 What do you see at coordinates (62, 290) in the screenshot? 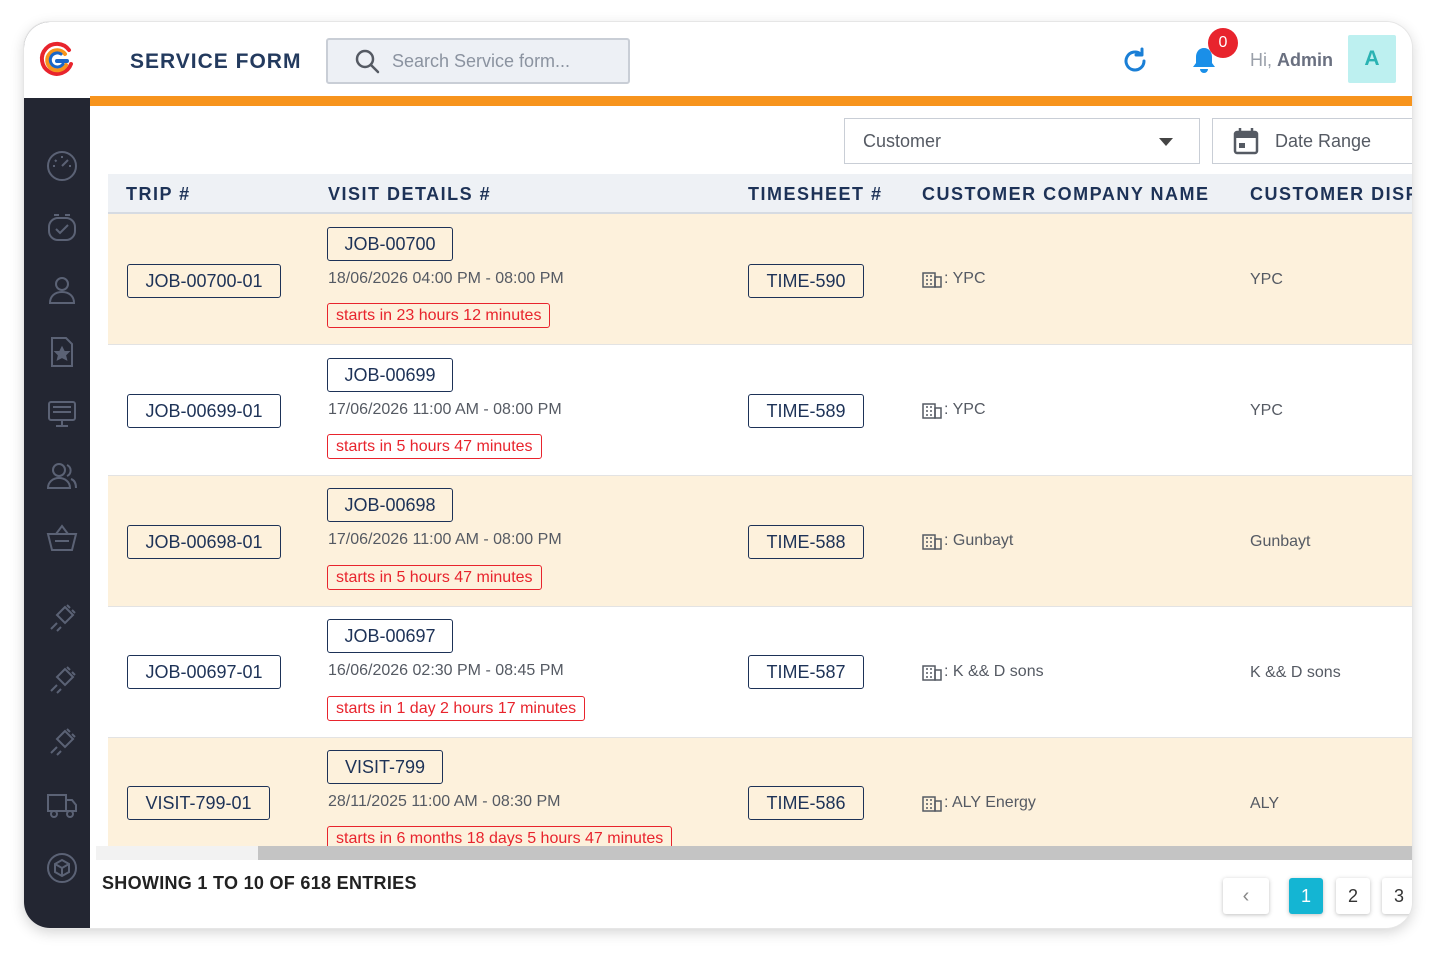
I see `user-icon` at bounding box center [62, 290].